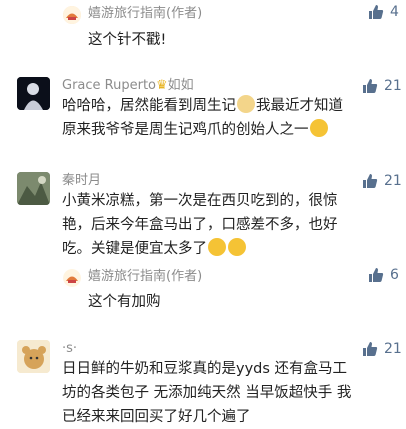 The width and height of the screenshot is (406, 429). I want to click on comment-text: 这个针不戳!, so click(127, 40).